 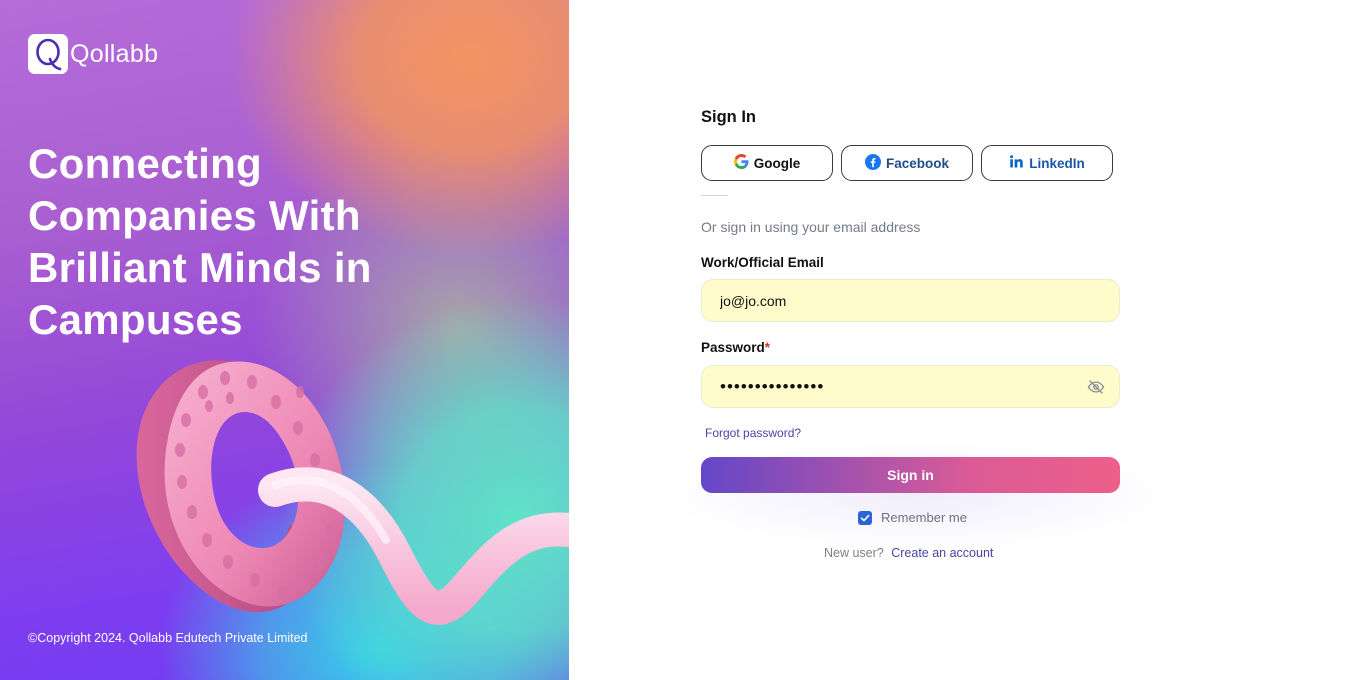 What do you see at coordinates (924, 517) in the screenshot?
I see `remember-me-label: Remember me` at bounding box center [924, 517].